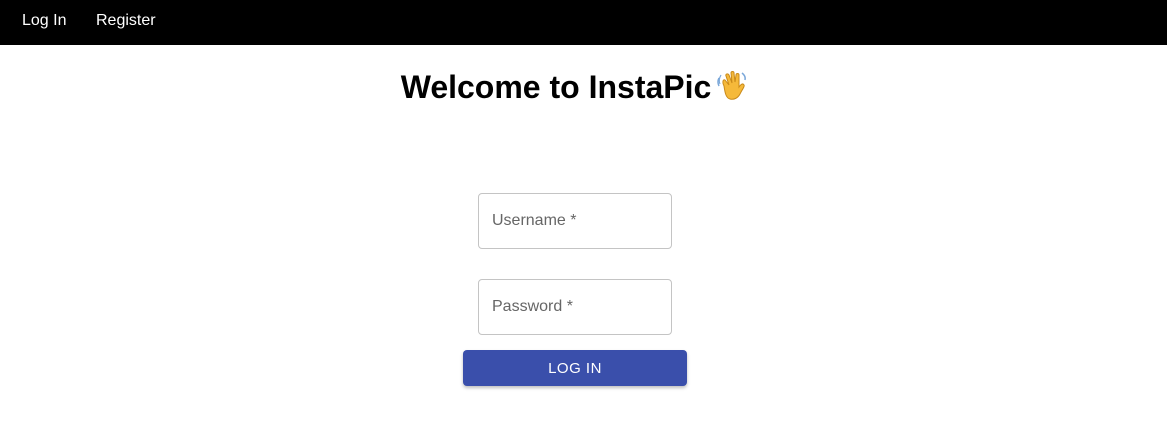 The width and height of the screenshot is (1167, 439). Describe the element at coordinates (732, 85) in the screenshot. I see `waving-hand-icon` at that location.